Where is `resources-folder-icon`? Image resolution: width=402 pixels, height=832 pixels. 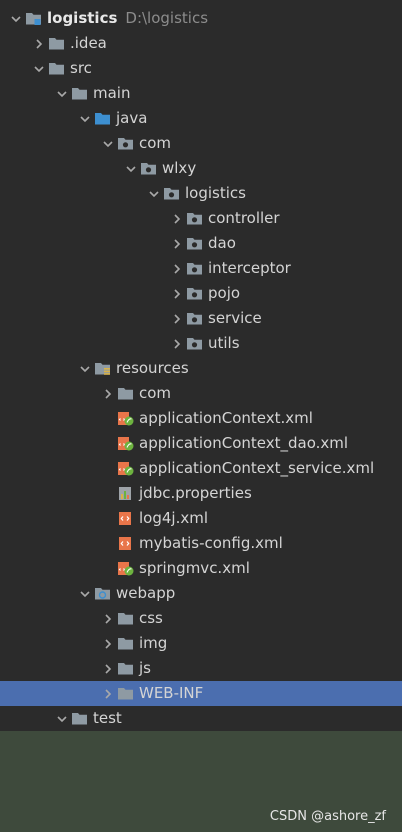
resources-folder-icon is located at coordinates (102, 369).